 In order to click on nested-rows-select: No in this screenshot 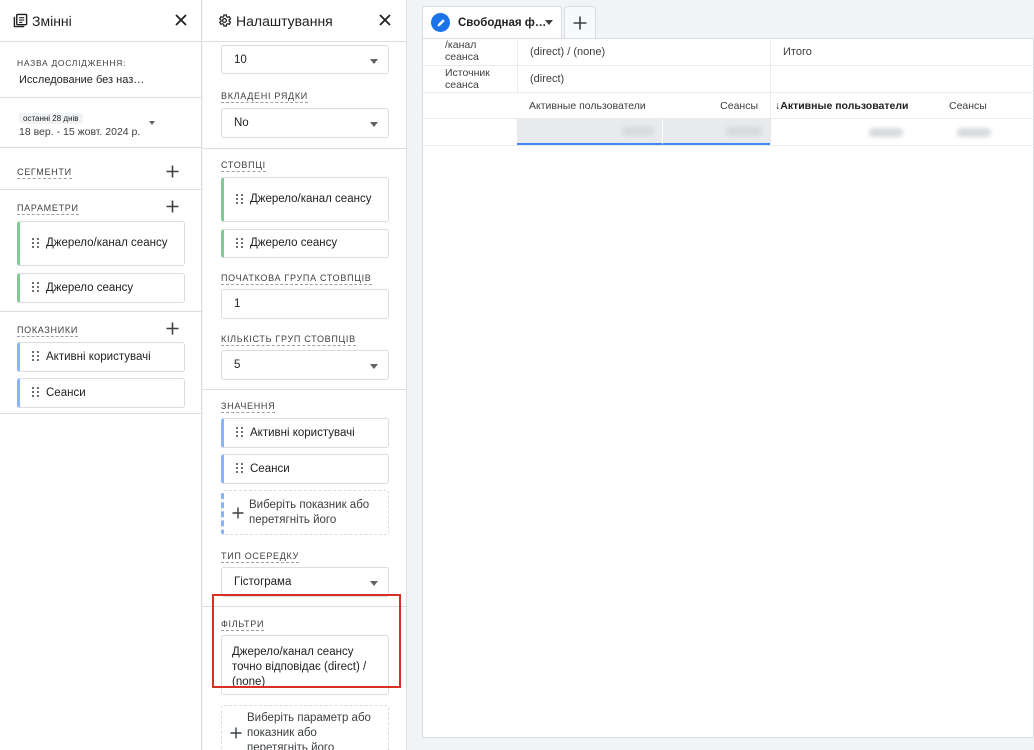, I will do `click(305, 123)`.